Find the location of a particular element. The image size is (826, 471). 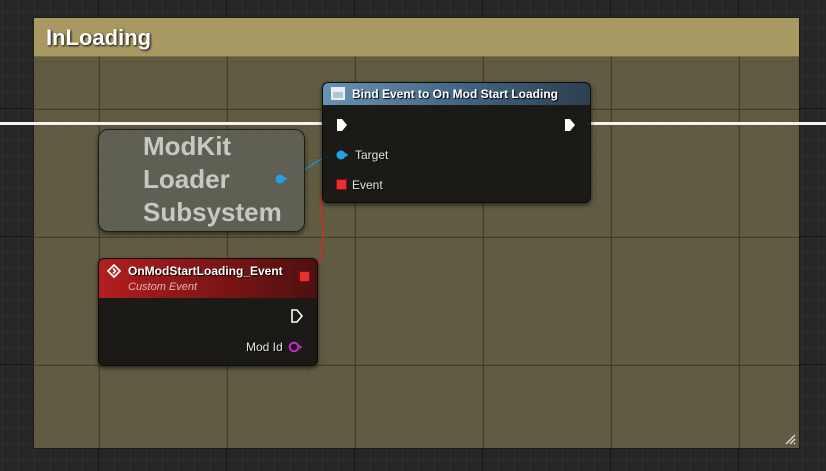

custom-event-subtitle: Custom Event is located at coordinates (163, 287).